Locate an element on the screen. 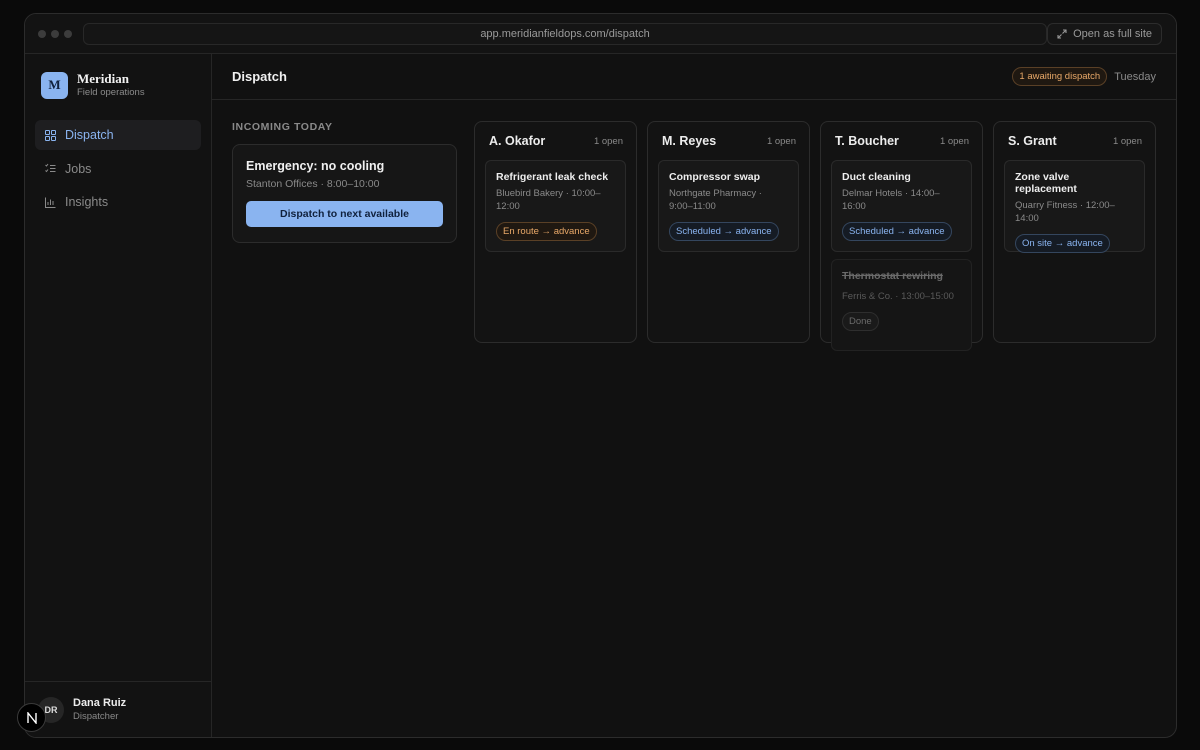 The image size is (1200, 750). status-advance-button: En route → advance is located at coordinates (546, 231).